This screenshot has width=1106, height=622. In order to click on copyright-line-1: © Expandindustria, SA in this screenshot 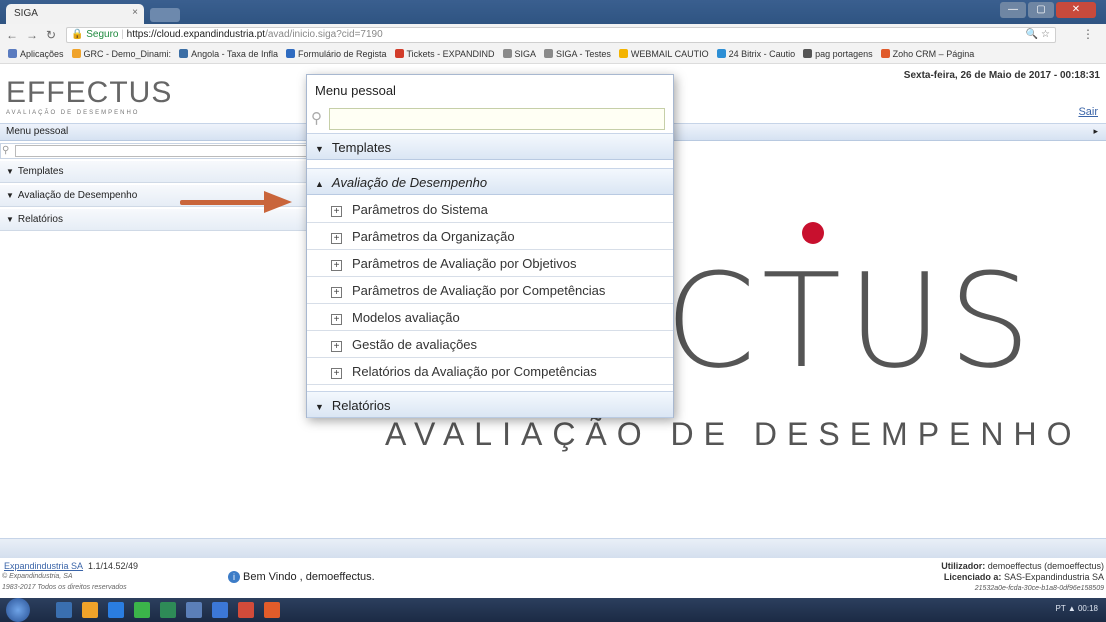, I will do `click(37, 576)`.